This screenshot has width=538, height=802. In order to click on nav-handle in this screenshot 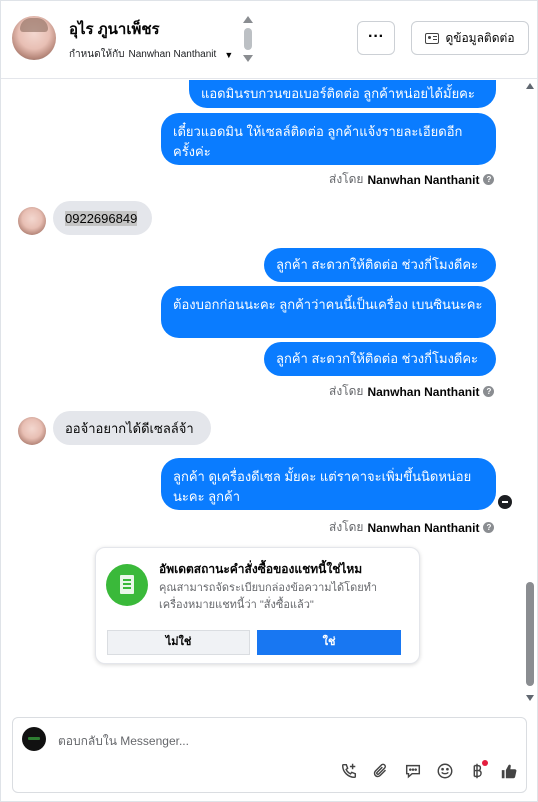, I will do `click(248, 39)`.